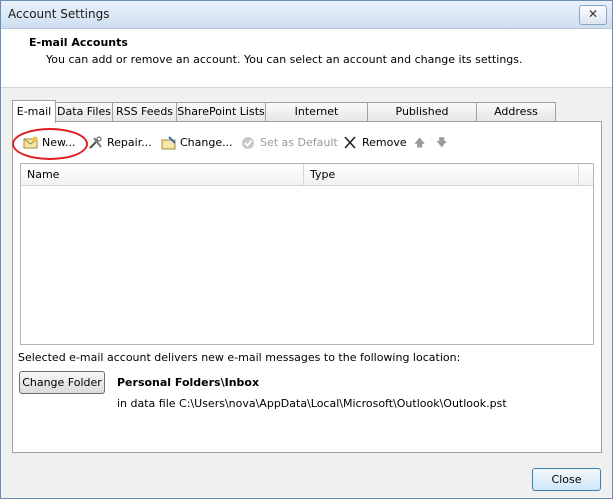 The image size is (613, 499). What do you see at coordinates (188, 382) in the screenshot?
I see `delivery-folder: Personal Folders\Inbox` at bounding box center [188, 382].